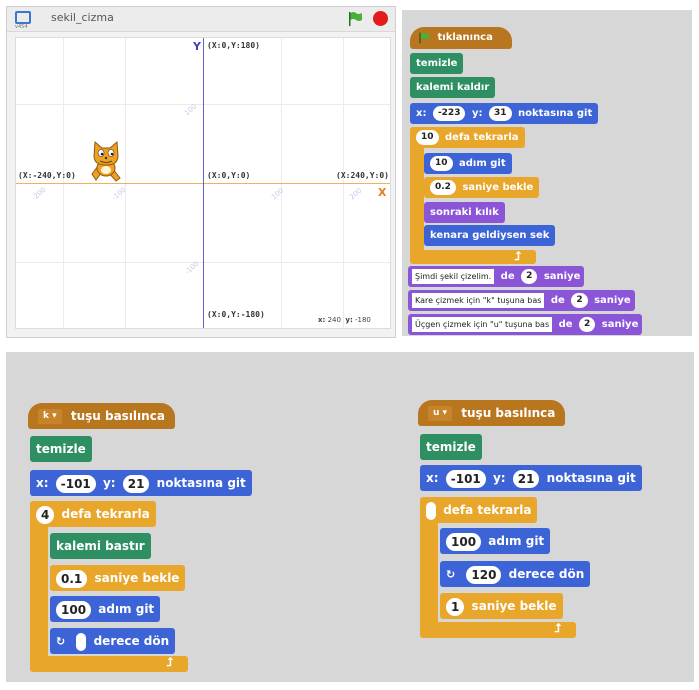 This screenshot has height=690, width=699. What do you see at coordinates (431, 510) in the screenshot?
I see `repeat-count-input` at bounding box center [431, 510].